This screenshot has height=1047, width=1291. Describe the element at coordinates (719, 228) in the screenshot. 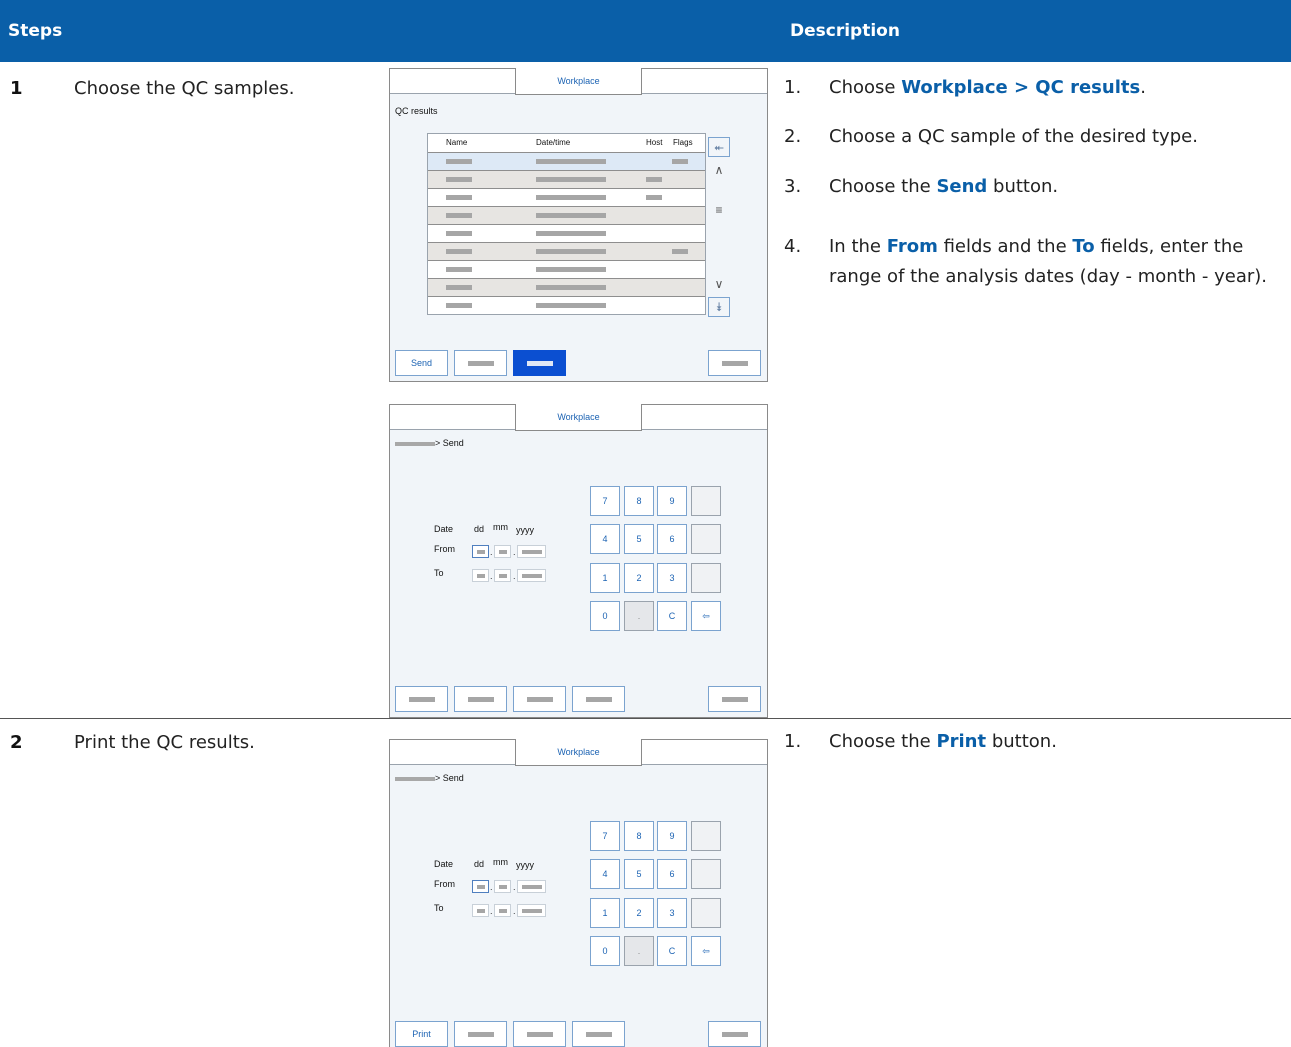

I see `table-scrollbar: ⯬ ∧ ≡ ∨ ⯯` at that location.